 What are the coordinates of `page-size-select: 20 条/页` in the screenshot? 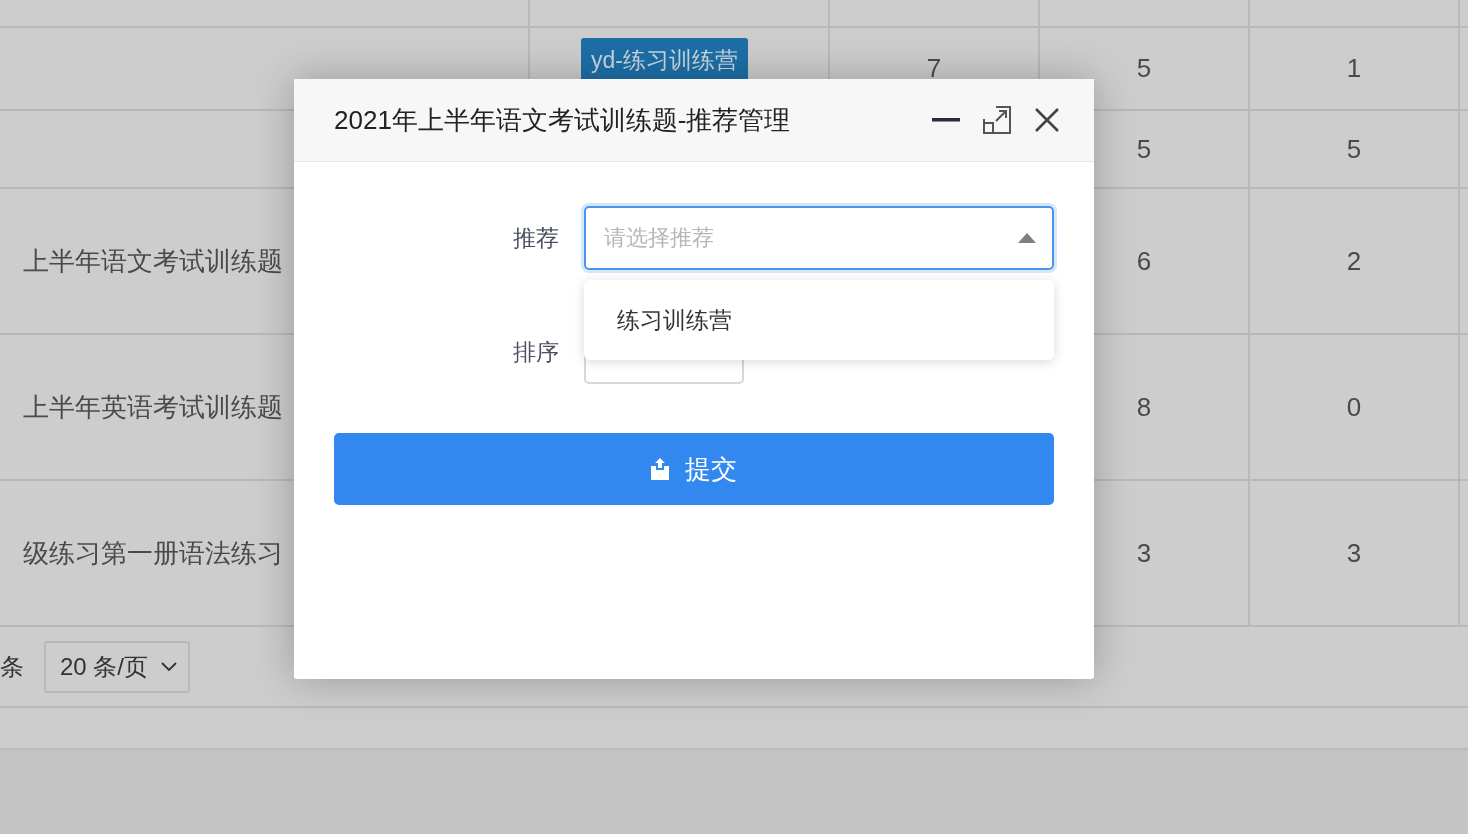 It's located at (117, 666).